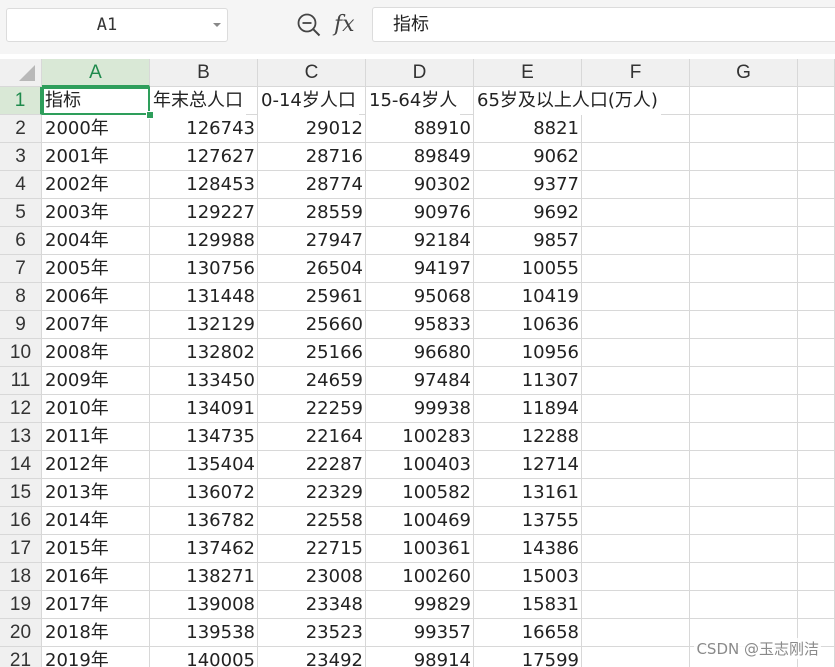 The height and width of the screenshot is (667, 835). Describe the element at coordinates (77, 409) in the screenshot. I see `cell-A12: 2010年` at that location.